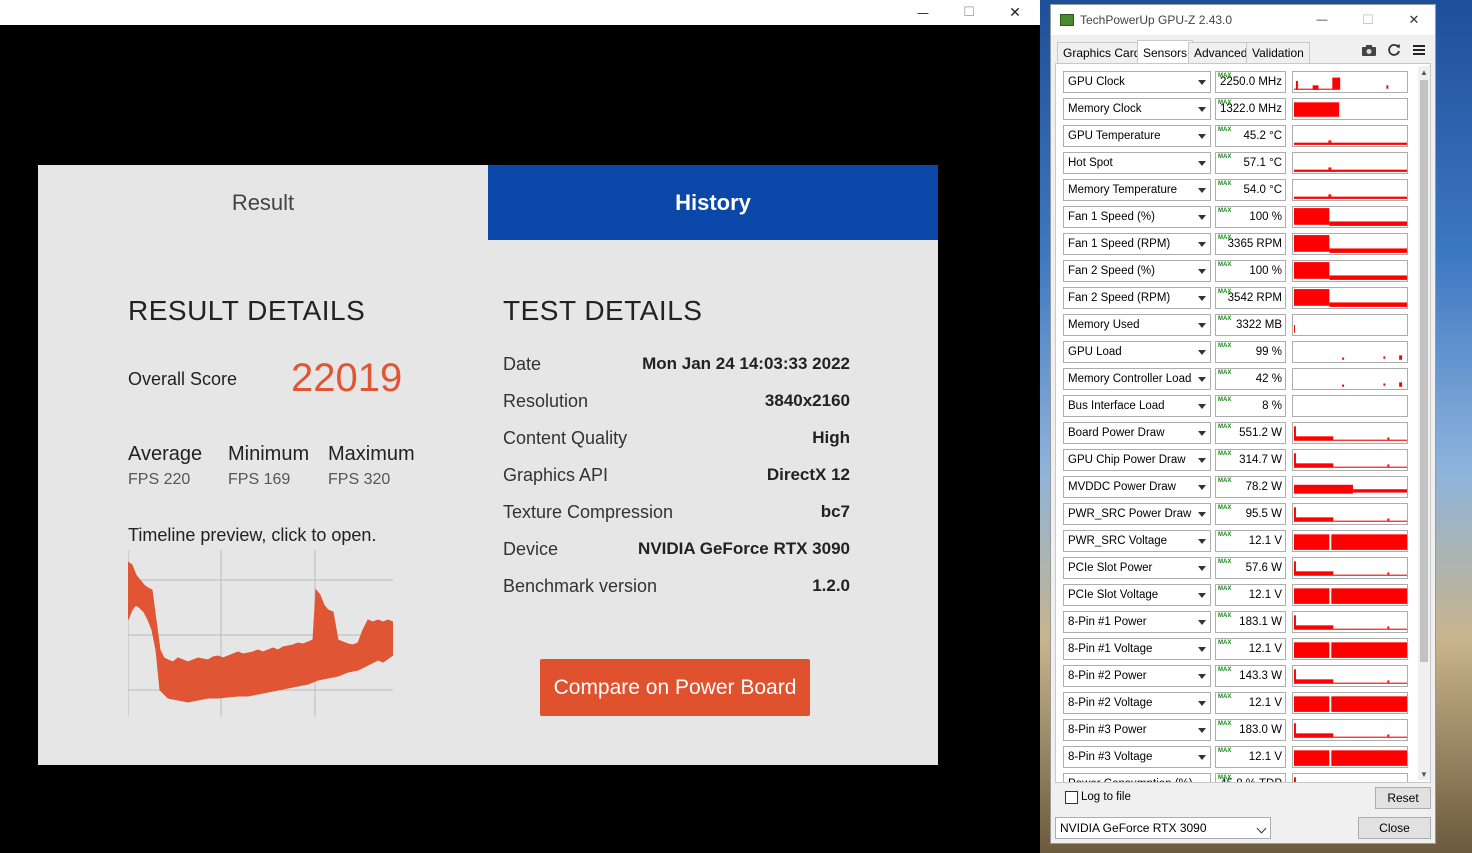 The height and width of the screenshot is (853, 1472). Describe the element at coordinates (1137, 568) in the screenshot. I see `sensor-name-dropdown: PCIe Slot Power` at that location.